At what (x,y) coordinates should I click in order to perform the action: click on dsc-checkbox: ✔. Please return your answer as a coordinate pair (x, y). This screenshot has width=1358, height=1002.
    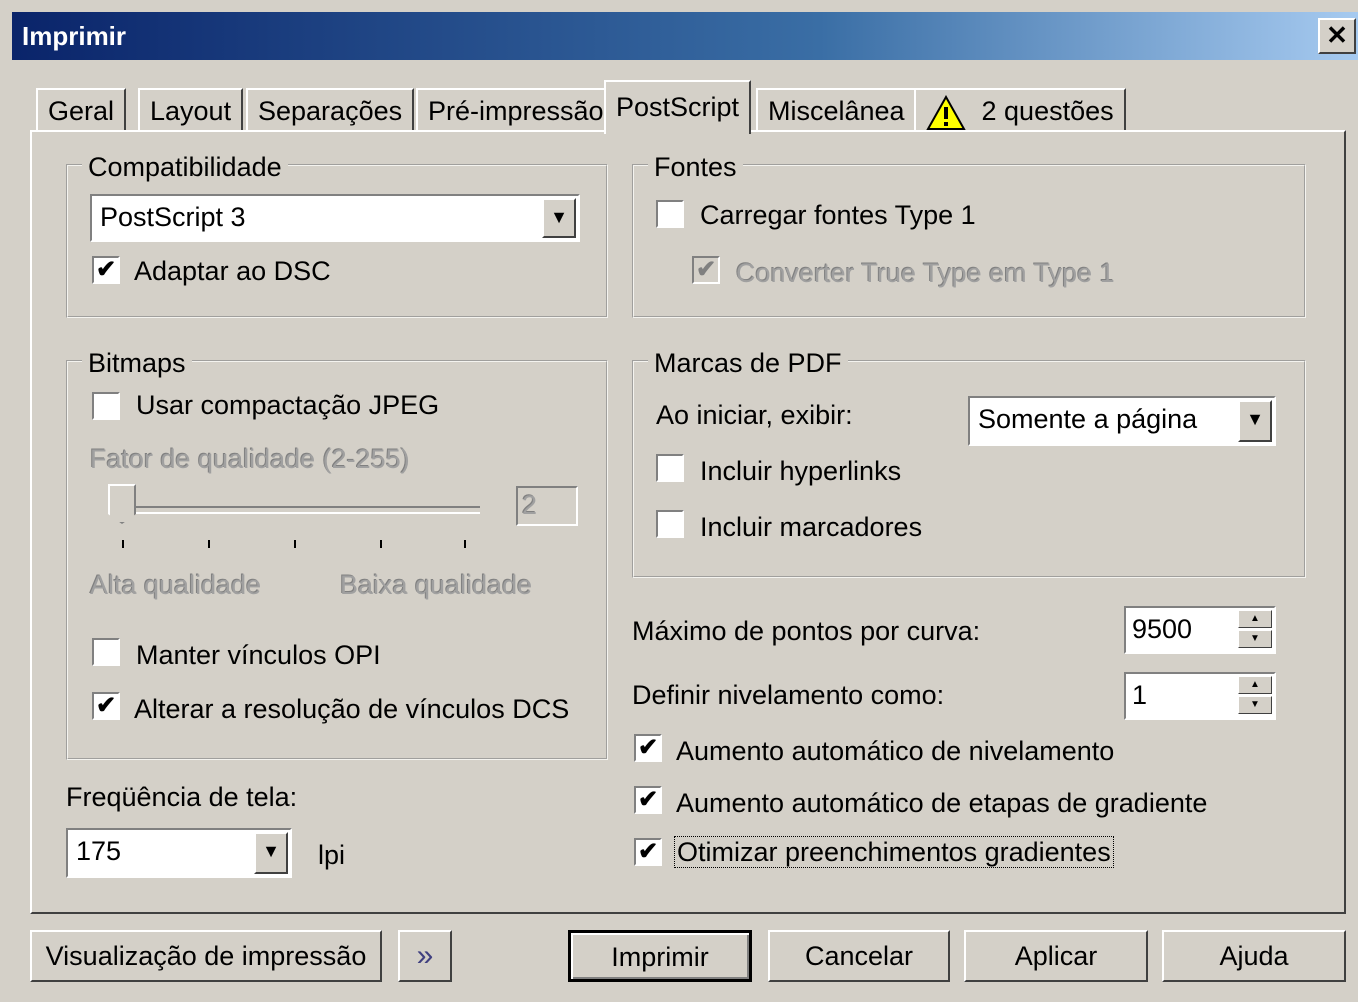
    Looking at the image, I should click on (106, 270).